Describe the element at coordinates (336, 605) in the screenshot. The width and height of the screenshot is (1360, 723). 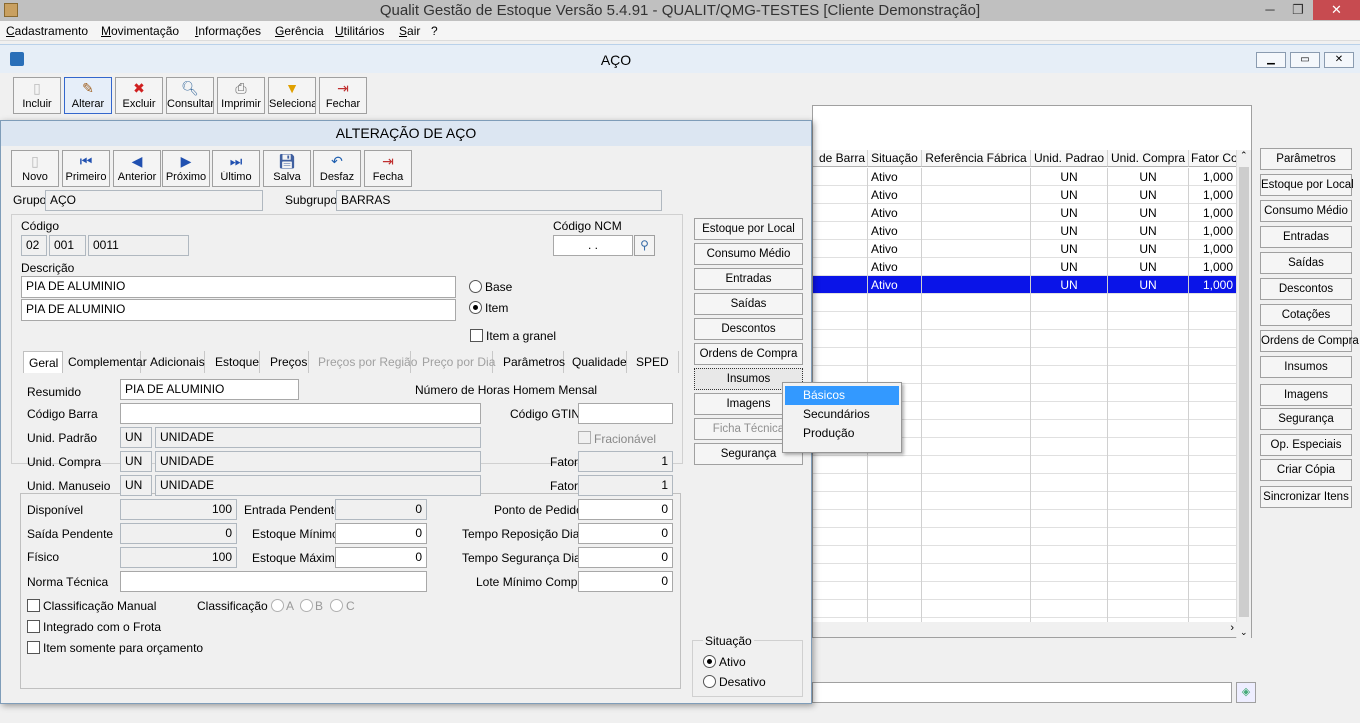
I see `classificacao-c-radio` at that location.